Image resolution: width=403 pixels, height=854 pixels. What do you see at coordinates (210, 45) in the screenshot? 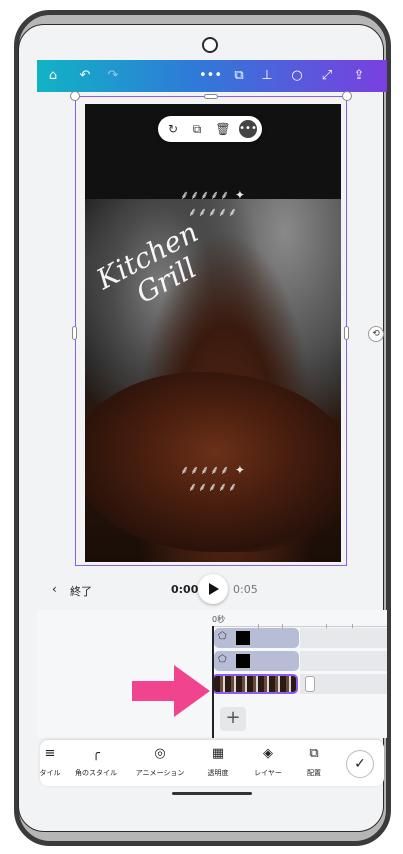
I see `camera-icon` at bounding box center [210, 45].